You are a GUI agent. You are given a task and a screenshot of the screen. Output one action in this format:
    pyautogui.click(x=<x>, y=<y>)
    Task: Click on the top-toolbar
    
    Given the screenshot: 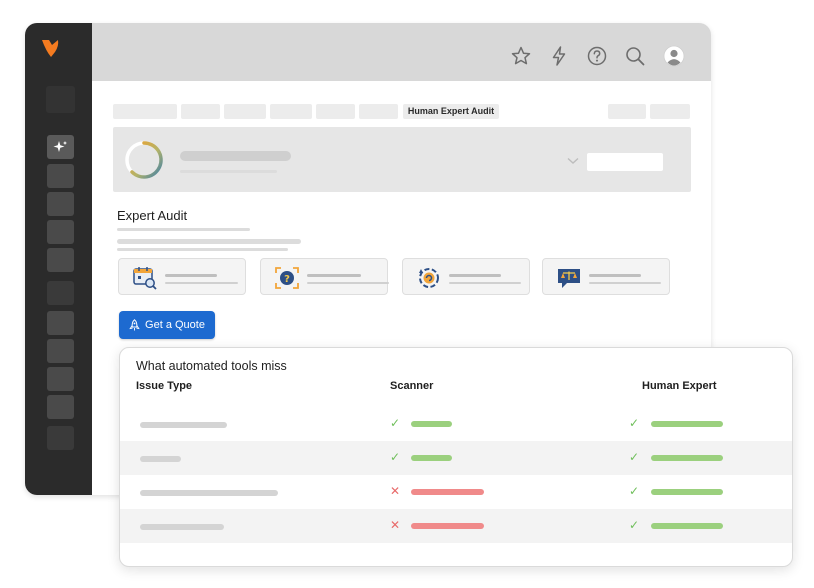 What is the action you would take?
    pyautogui.click(x=401, y=52)
    